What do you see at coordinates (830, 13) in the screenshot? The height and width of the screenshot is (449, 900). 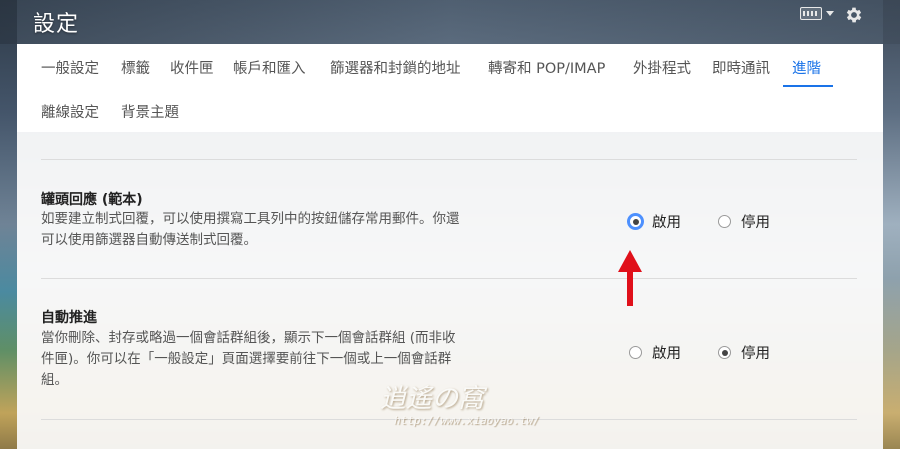 I see `chevron-down-icon` at bounding box center [830, 13].